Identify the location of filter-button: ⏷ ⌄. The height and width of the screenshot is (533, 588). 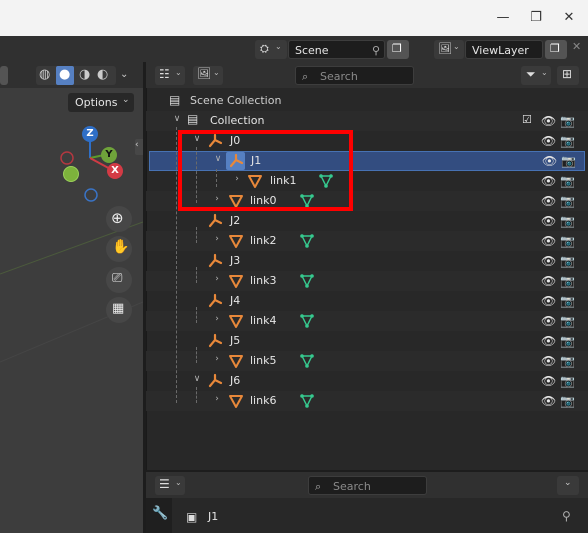
(536, 75).